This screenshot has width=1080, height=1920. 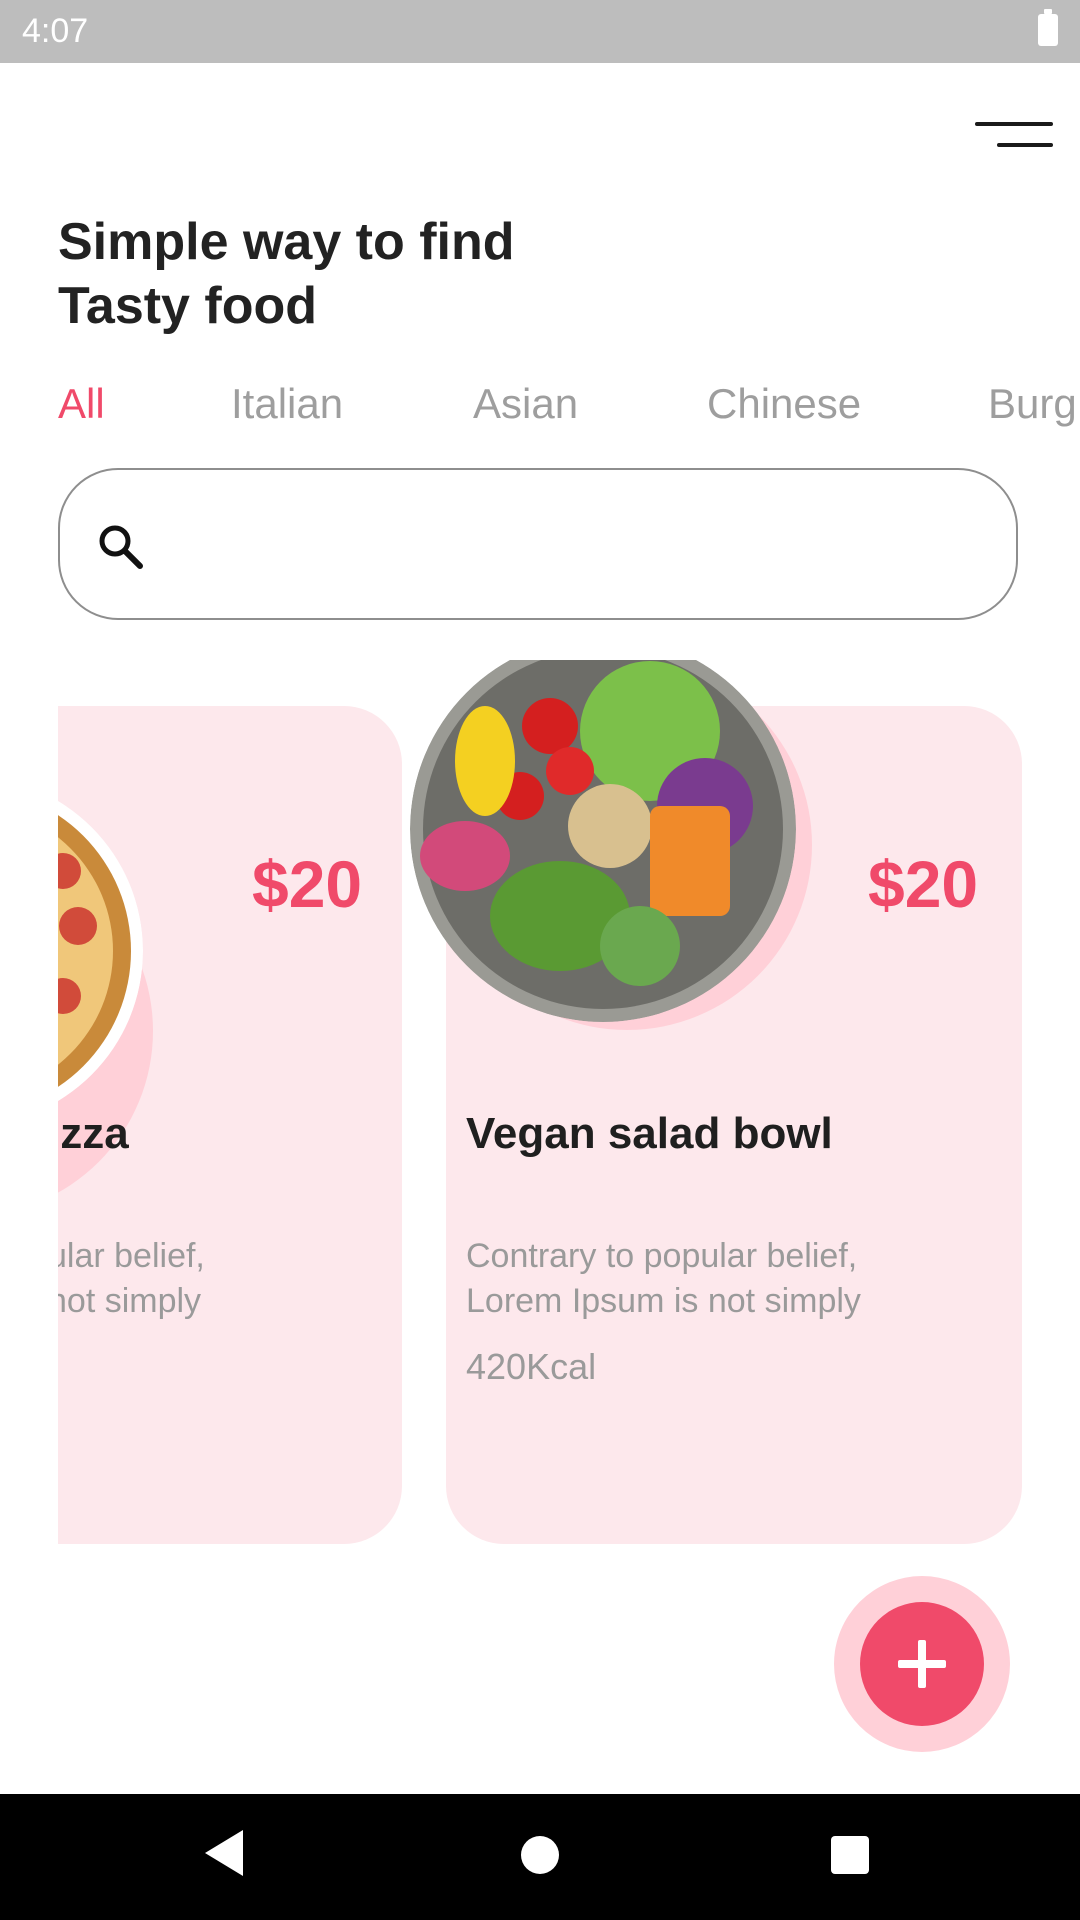 I want to click on tab-chinese: Chinese, so click(x=784, y=404).